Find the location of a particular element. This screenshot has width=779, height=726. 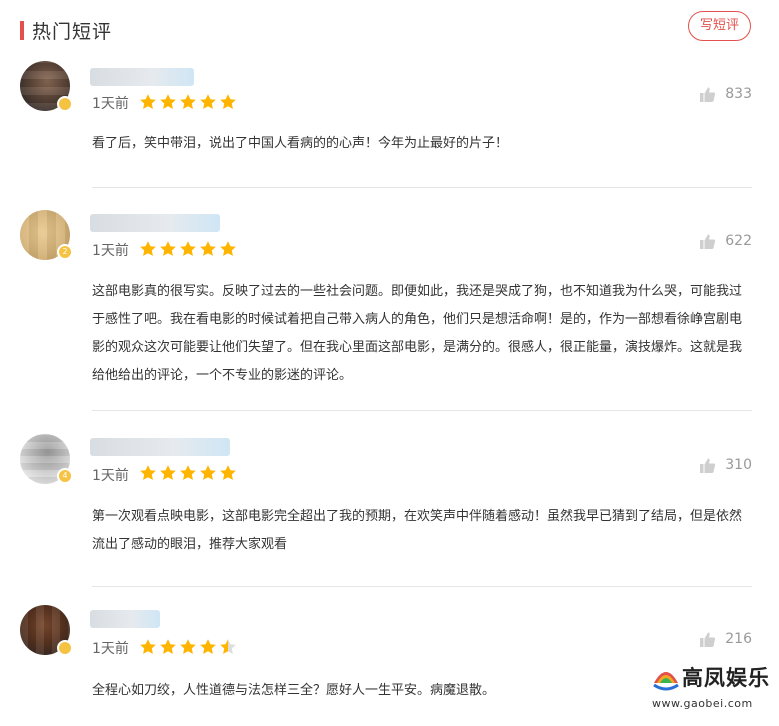

review-content: 看了后，笑中带泪，说出了中国人看病的的心声！今年为止最好的片子！ is located at coordinates (300, 143).